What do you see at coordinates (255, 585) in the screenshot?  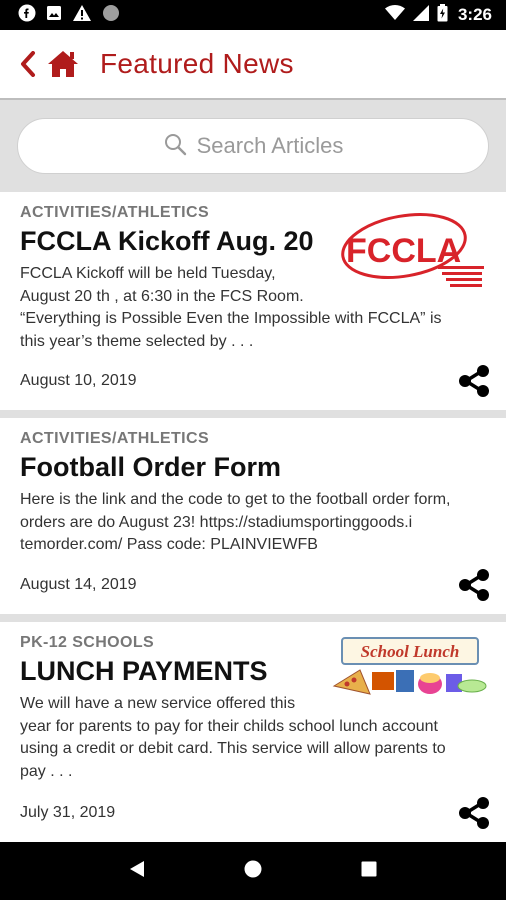 I see `article-footer: August 14, 2019` at bounding box center [255, 585].